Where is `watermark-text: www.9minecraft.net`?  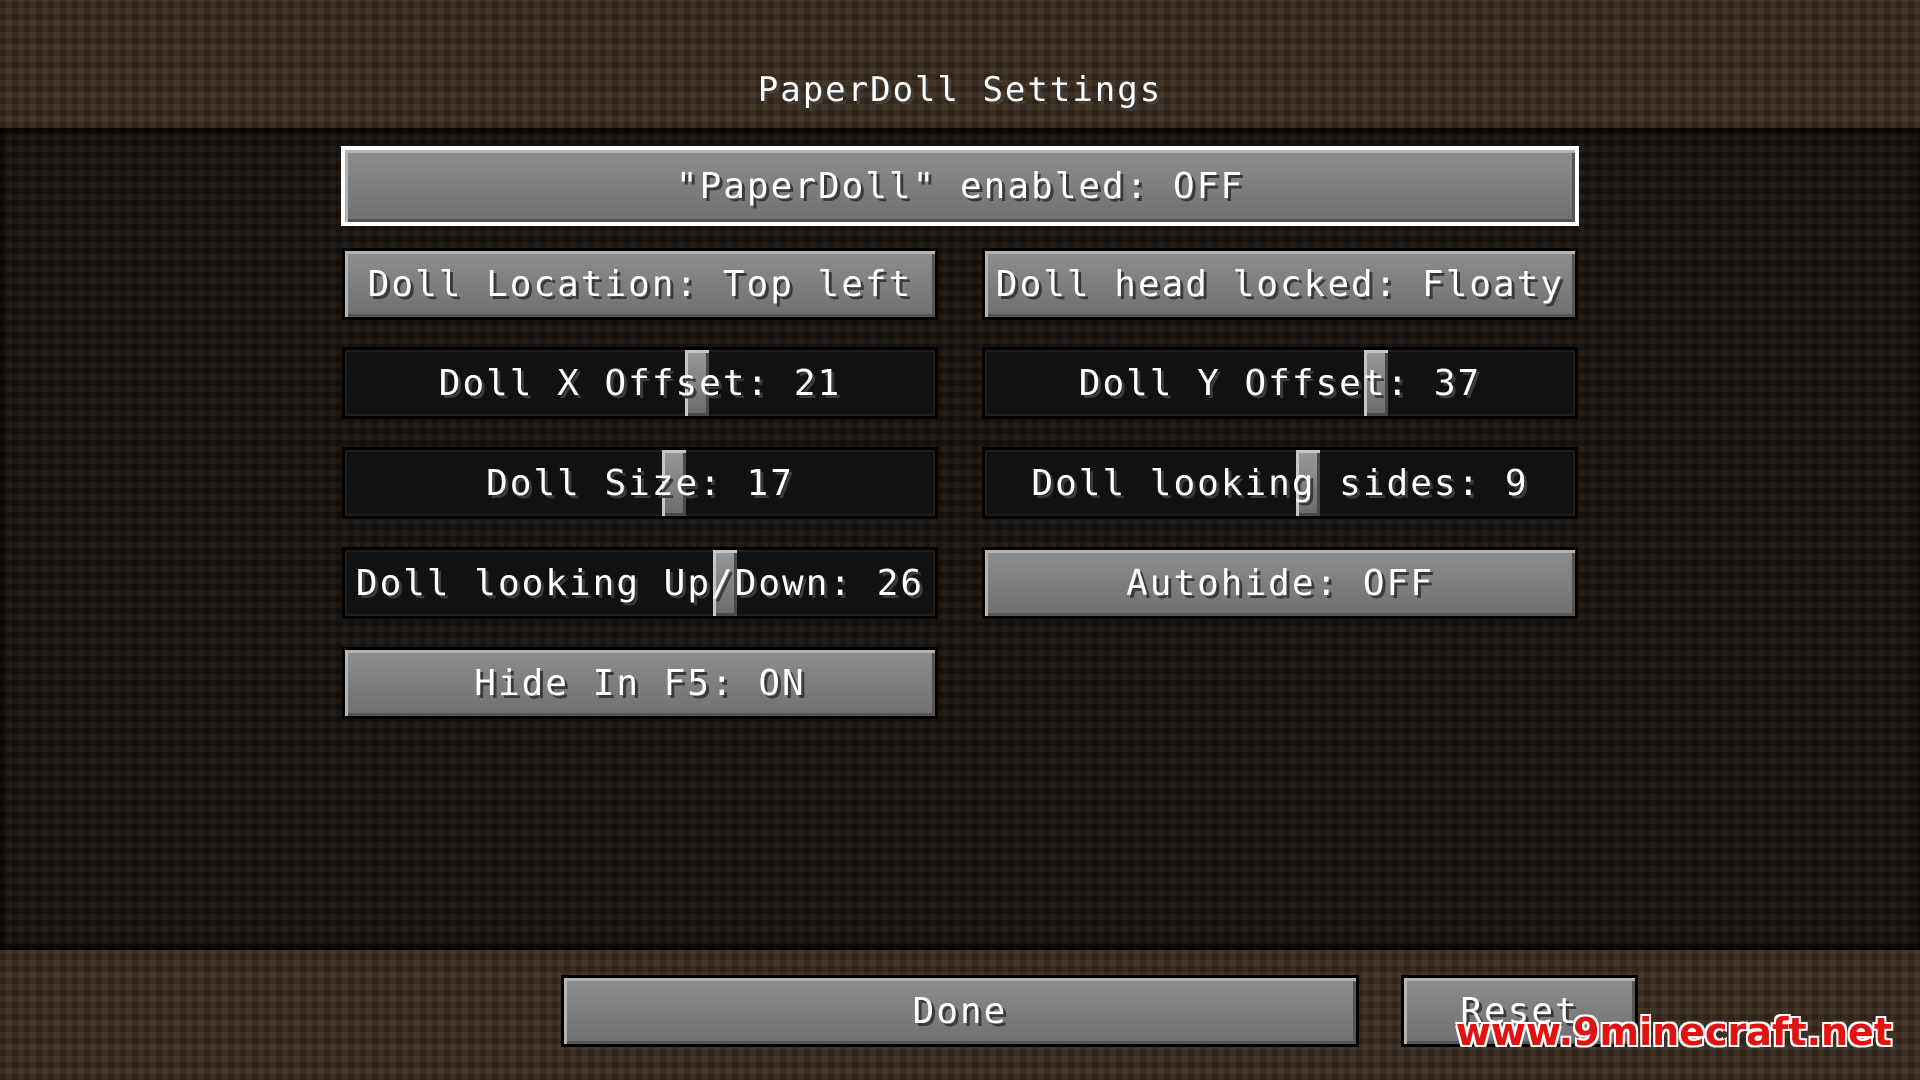 watermark-text: www.9minecraft.net is located at coordinates (1673, 1032).